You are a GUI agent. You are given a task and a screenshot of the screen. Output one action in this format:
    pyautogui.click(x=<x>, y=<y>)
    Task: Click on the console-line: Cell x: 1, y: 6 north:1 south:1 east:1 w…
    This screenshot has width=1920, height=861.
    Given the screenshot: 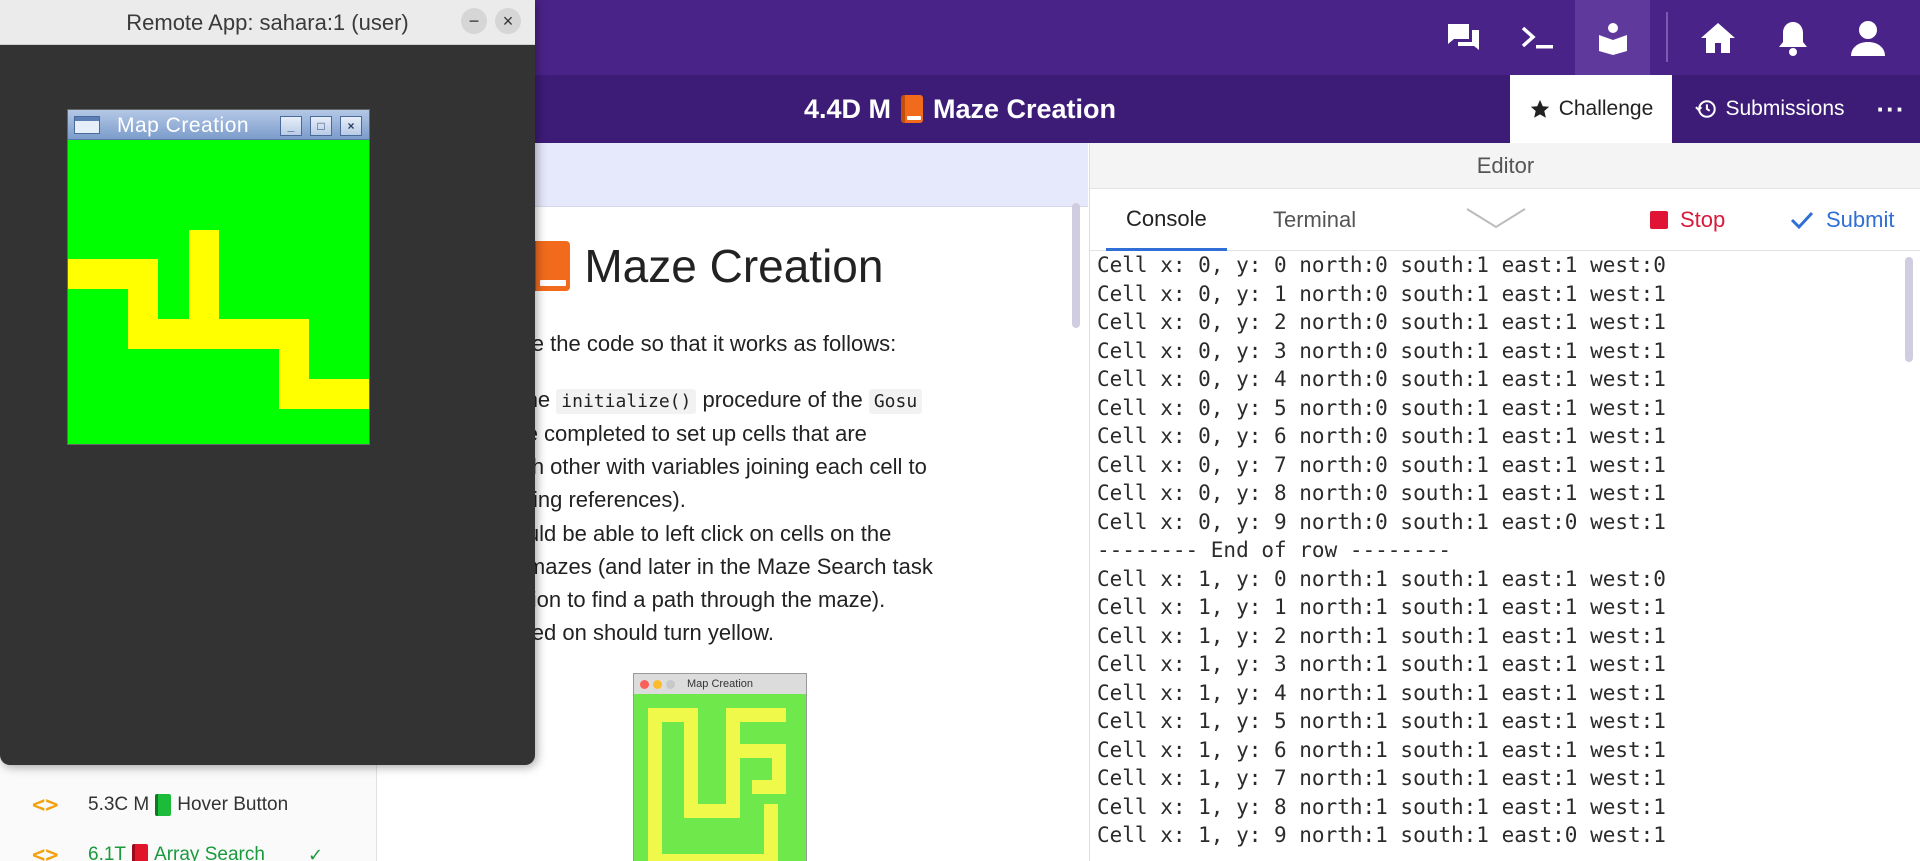 What is the action you would take?
    pyautogui.click(x=1381, y=749)
    